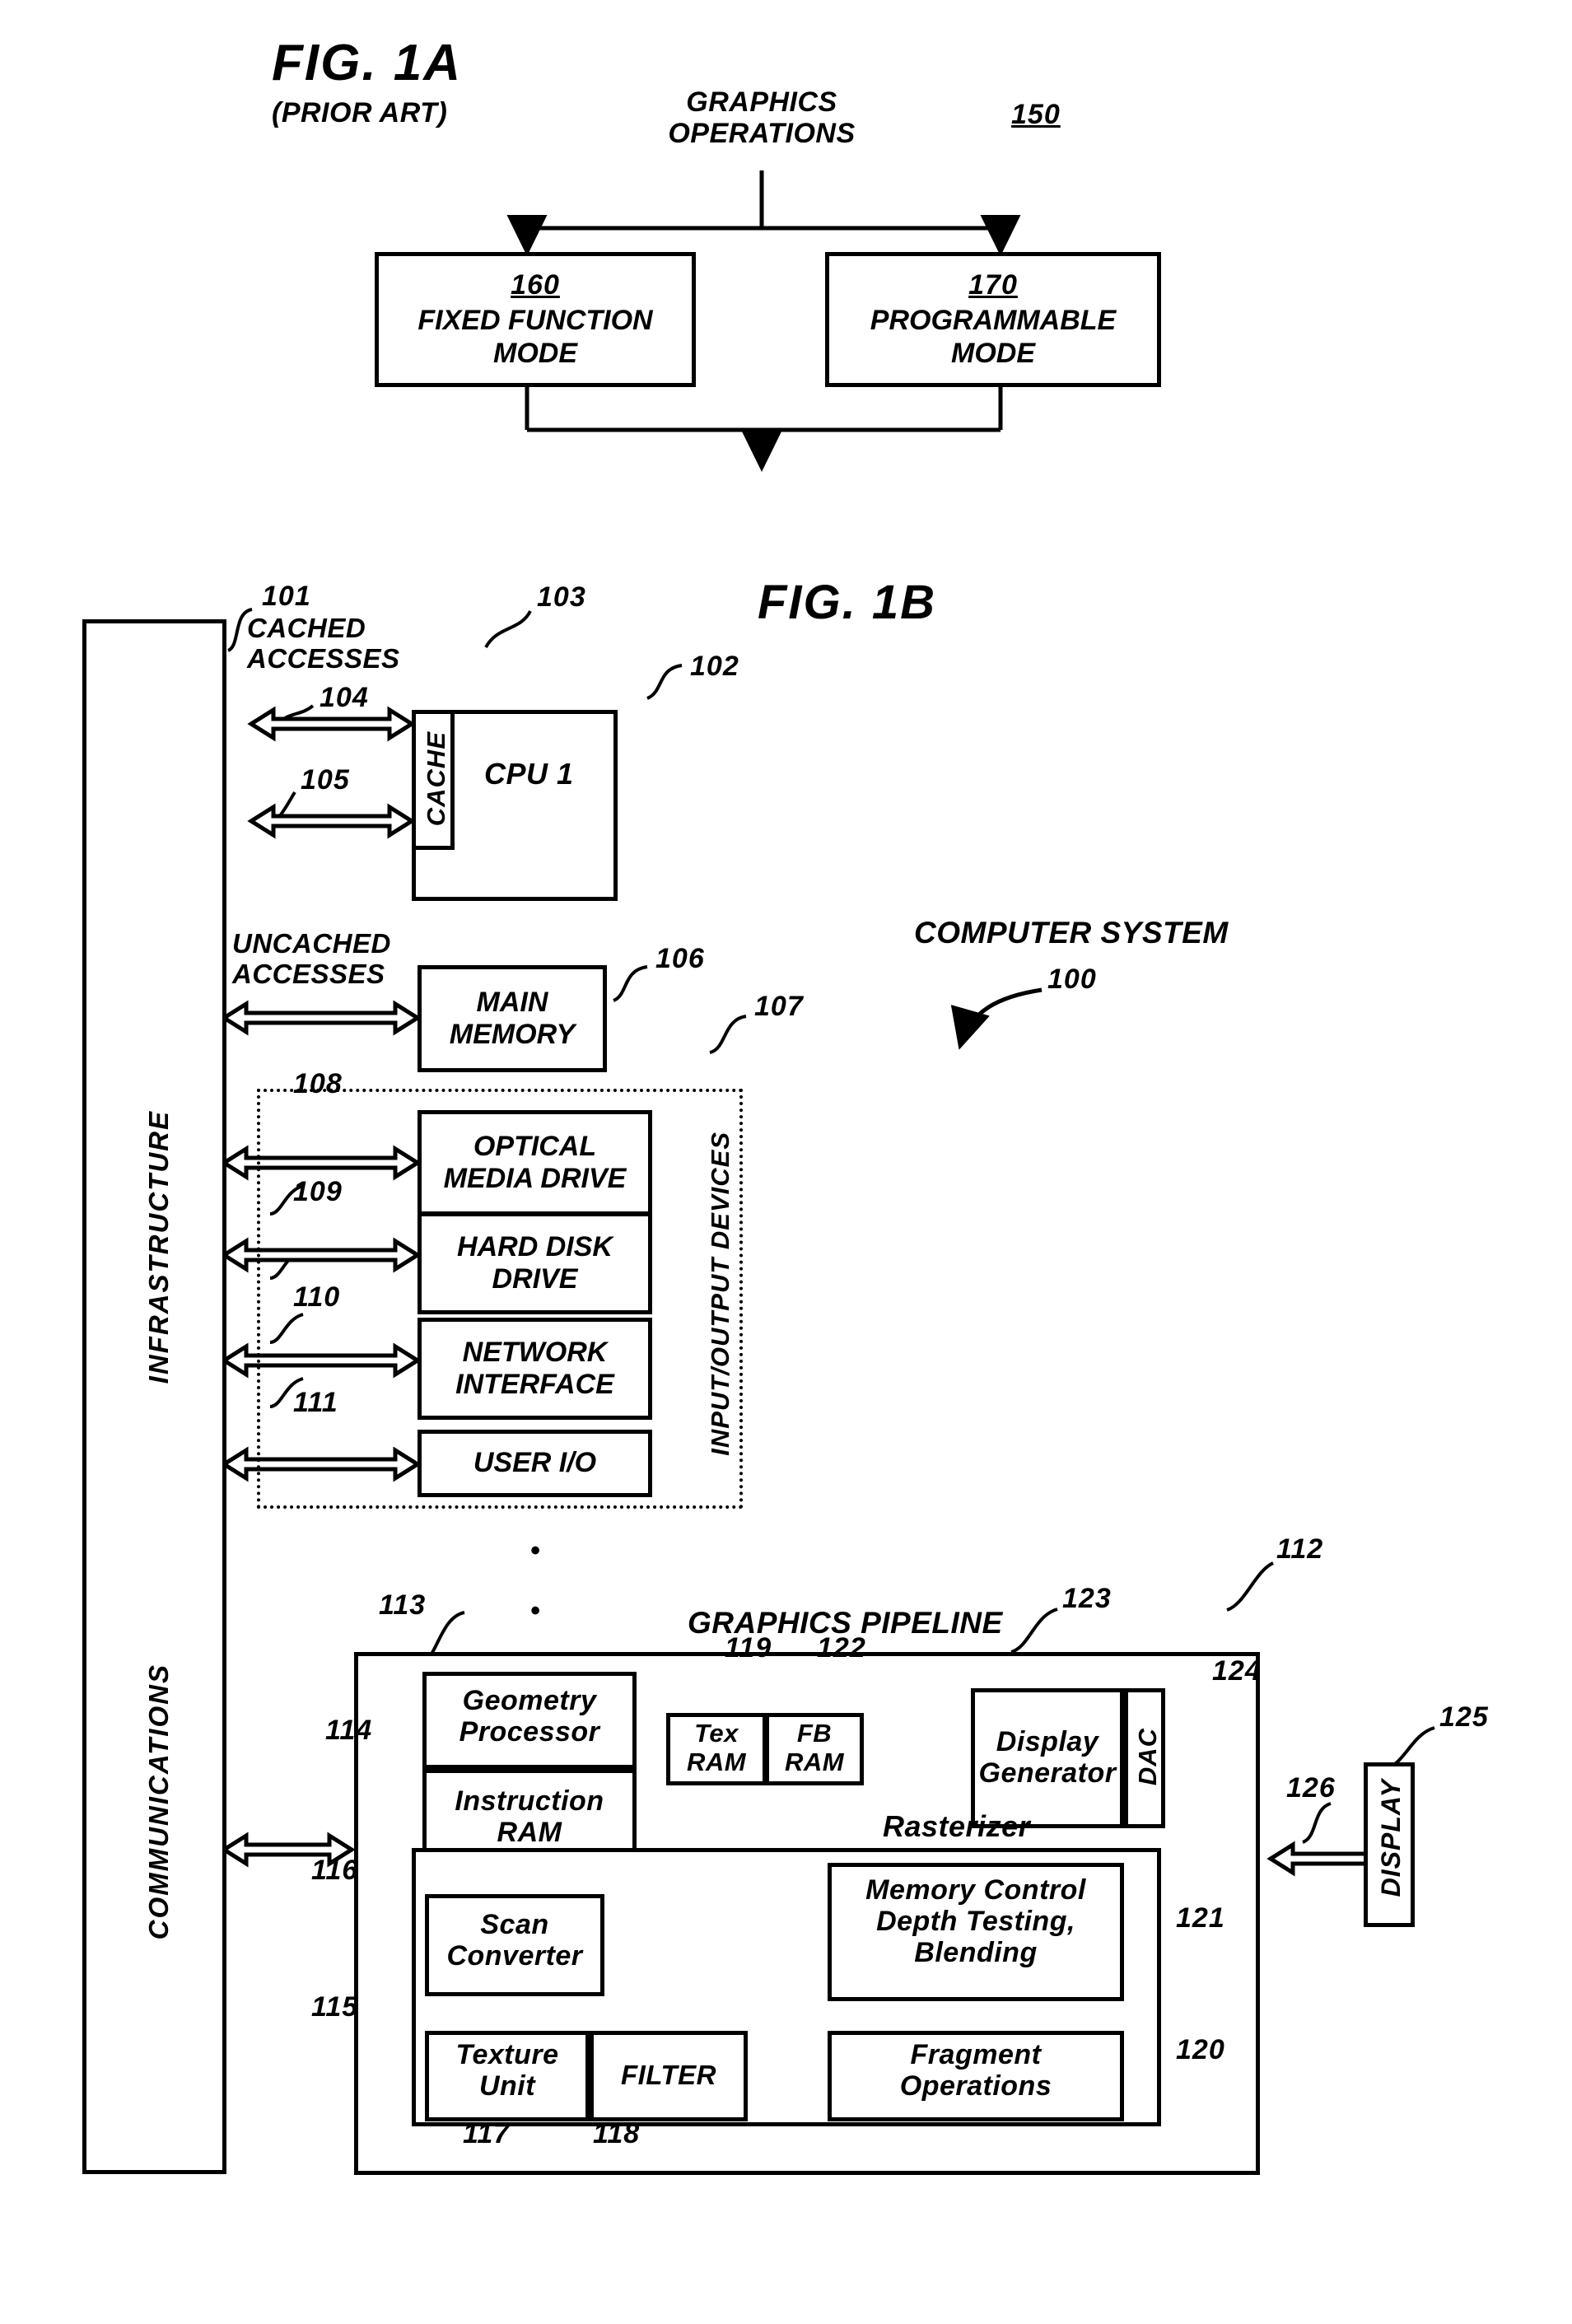  What do you see at coordinates (841, 1648) in the screenshot?
I see `ref-122: 122` at bounding box center [841, 1648].